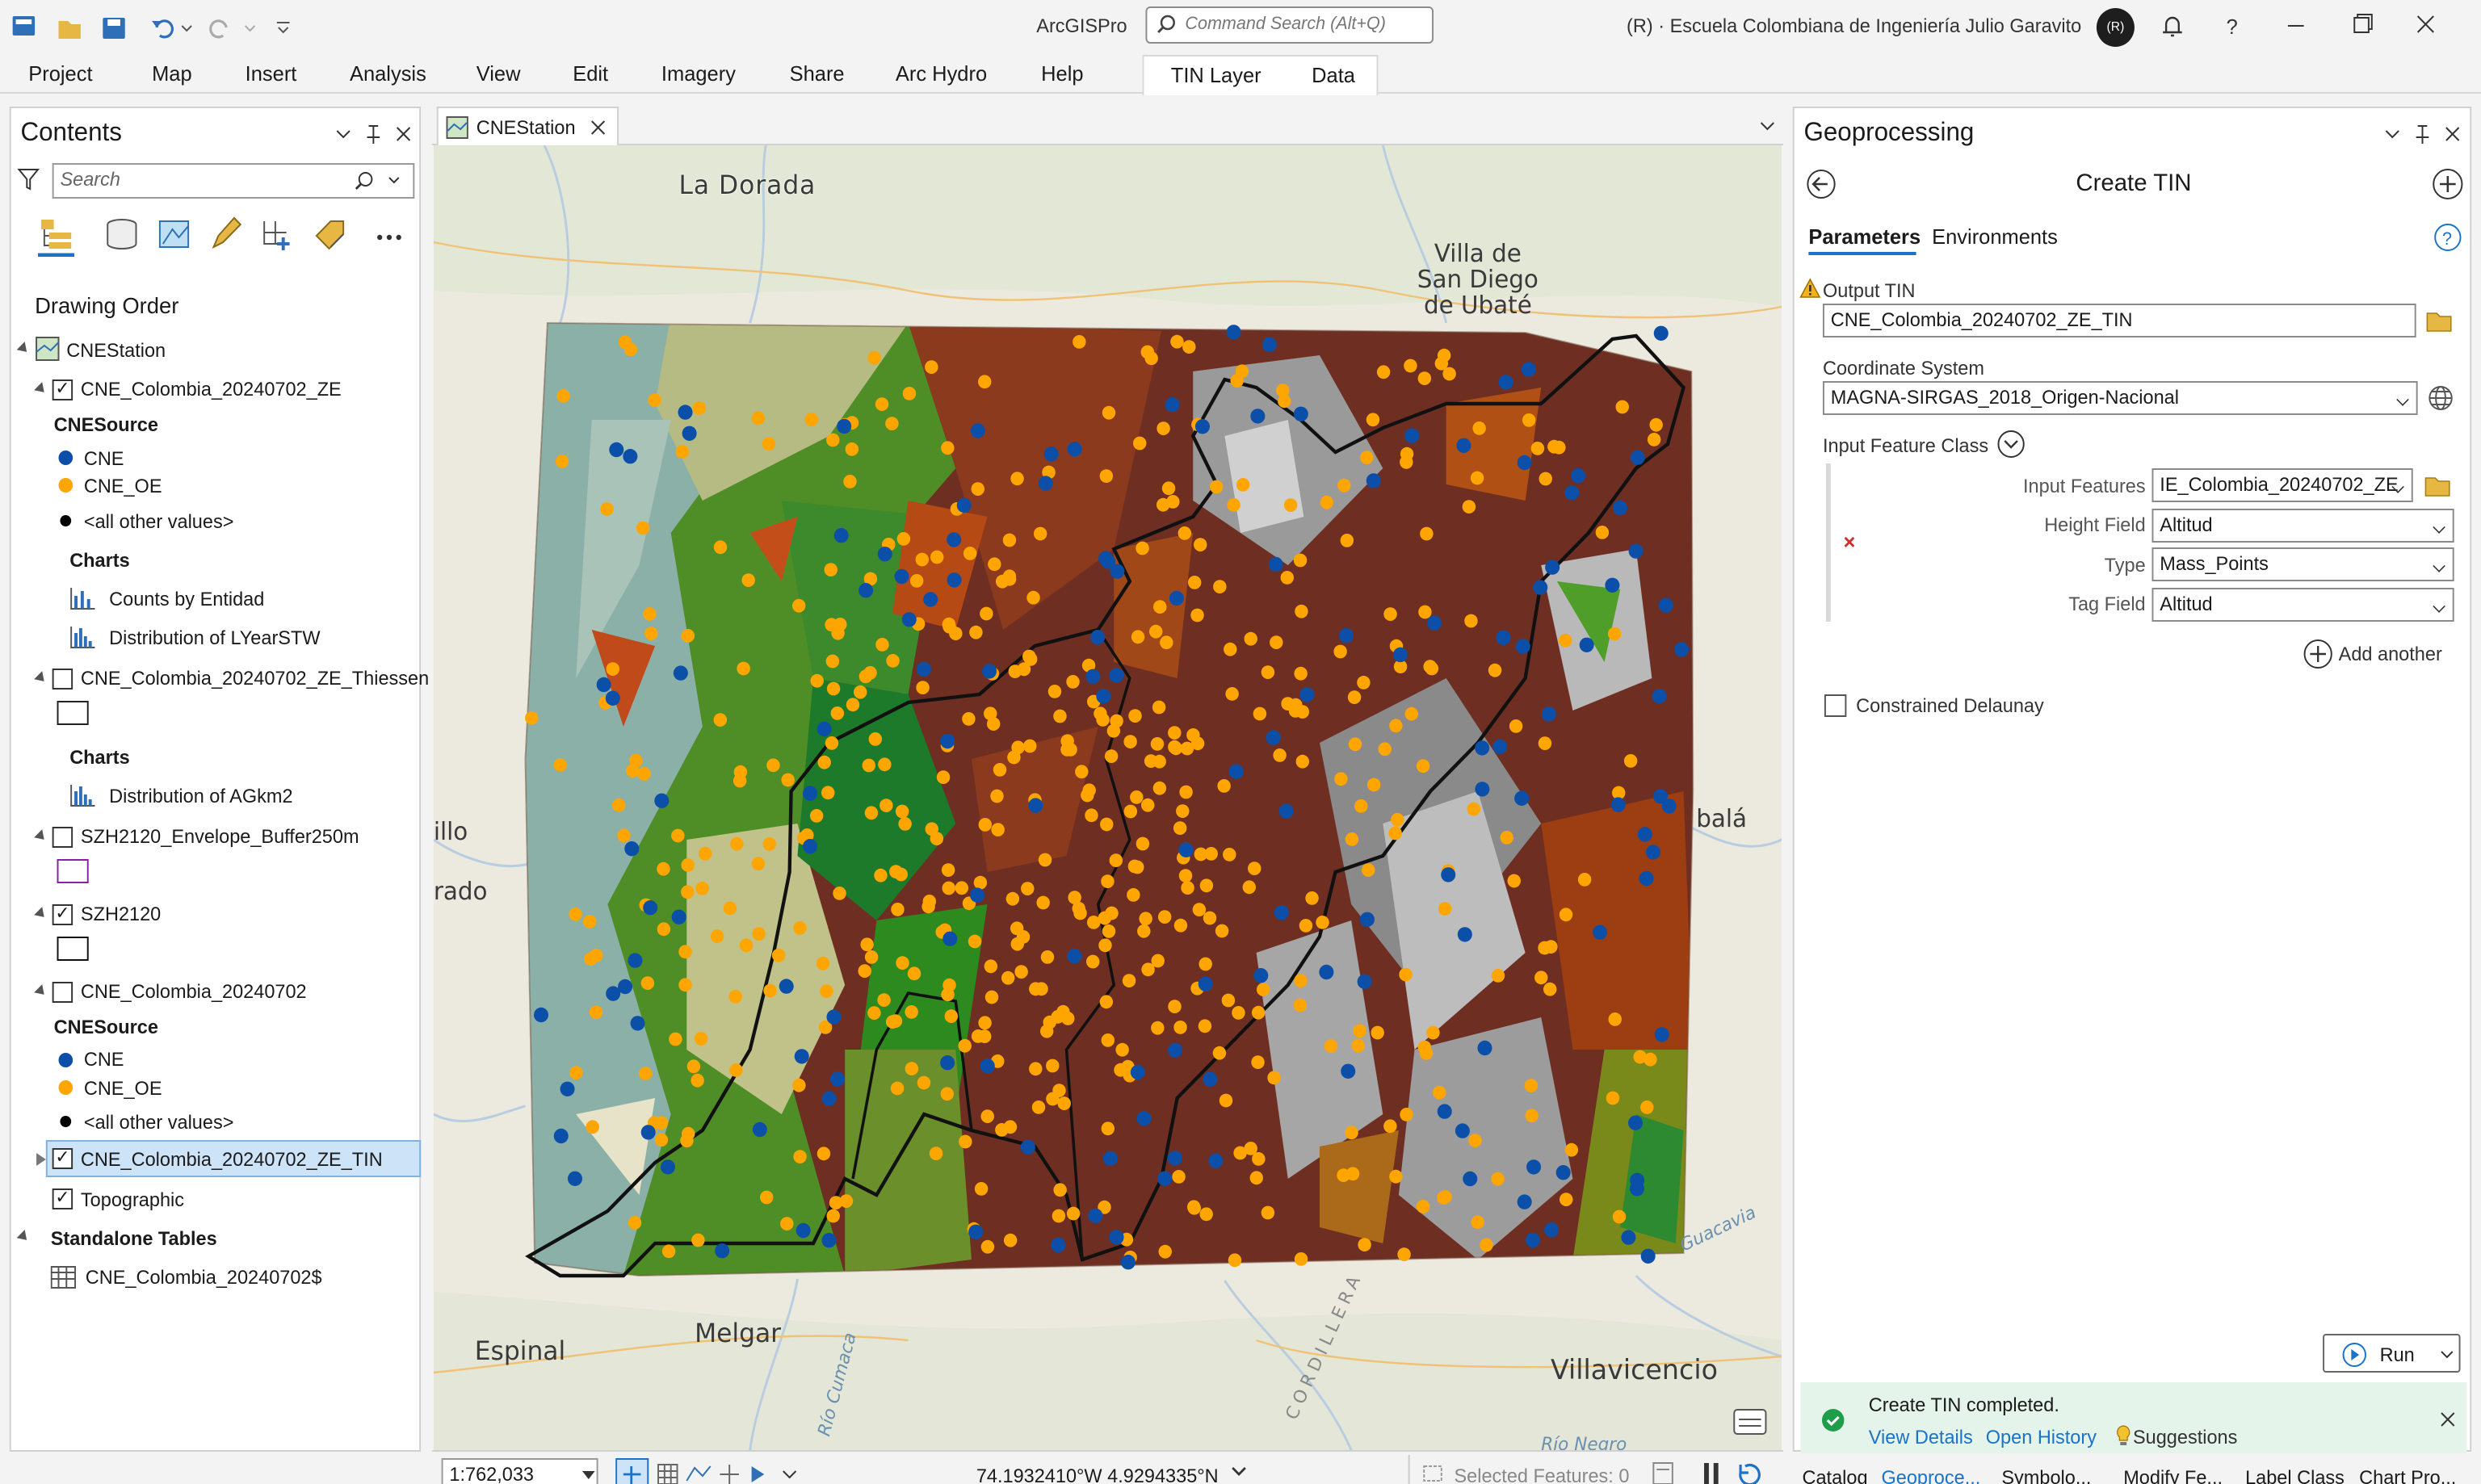 This screenshot has width=2481, height=1484. I want to click on add-tool-icon, so click(2447, 184).